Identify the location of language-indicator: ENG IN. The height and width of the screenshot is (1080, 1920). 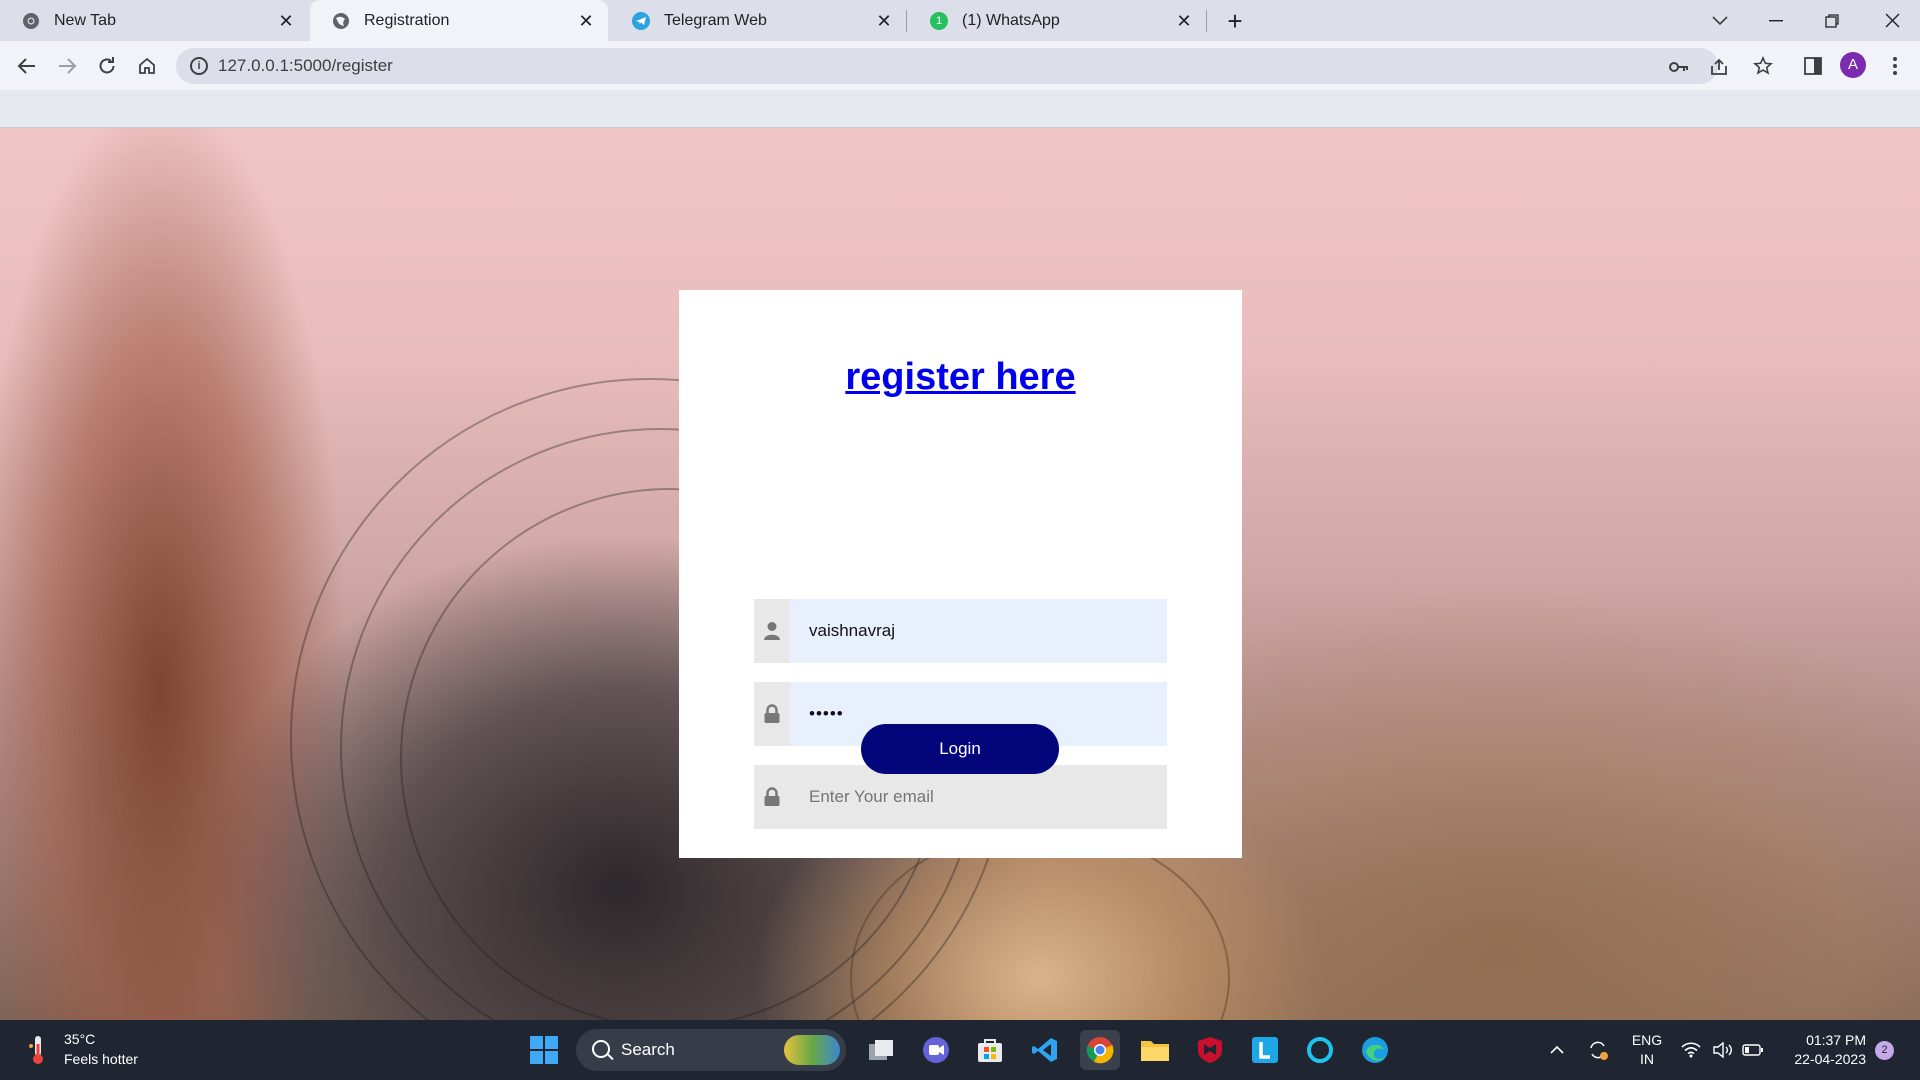
(1647, 1050).